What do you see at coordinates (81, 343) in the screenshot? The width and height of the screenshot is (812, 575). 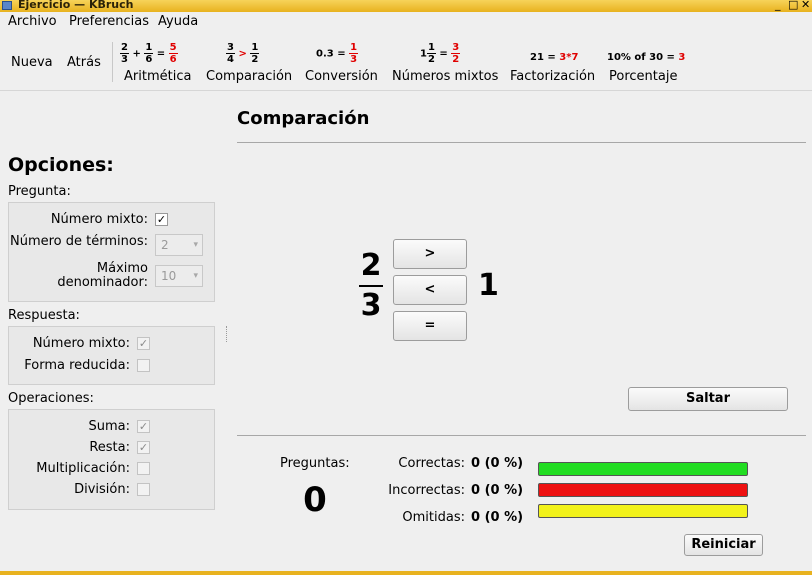 I see `answer-mixed-label: Número mixto:` at bounding box center [81, 343].